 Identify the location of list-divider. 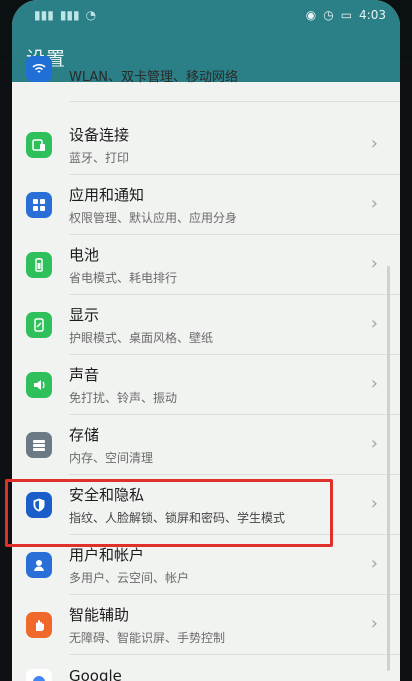
(234, 101).